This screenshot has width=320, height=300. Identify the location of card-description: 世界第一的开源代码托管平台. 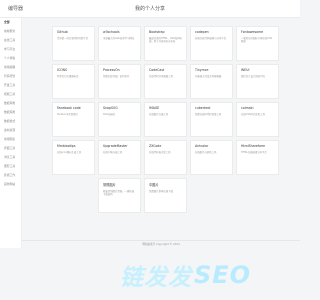
(73, 38).